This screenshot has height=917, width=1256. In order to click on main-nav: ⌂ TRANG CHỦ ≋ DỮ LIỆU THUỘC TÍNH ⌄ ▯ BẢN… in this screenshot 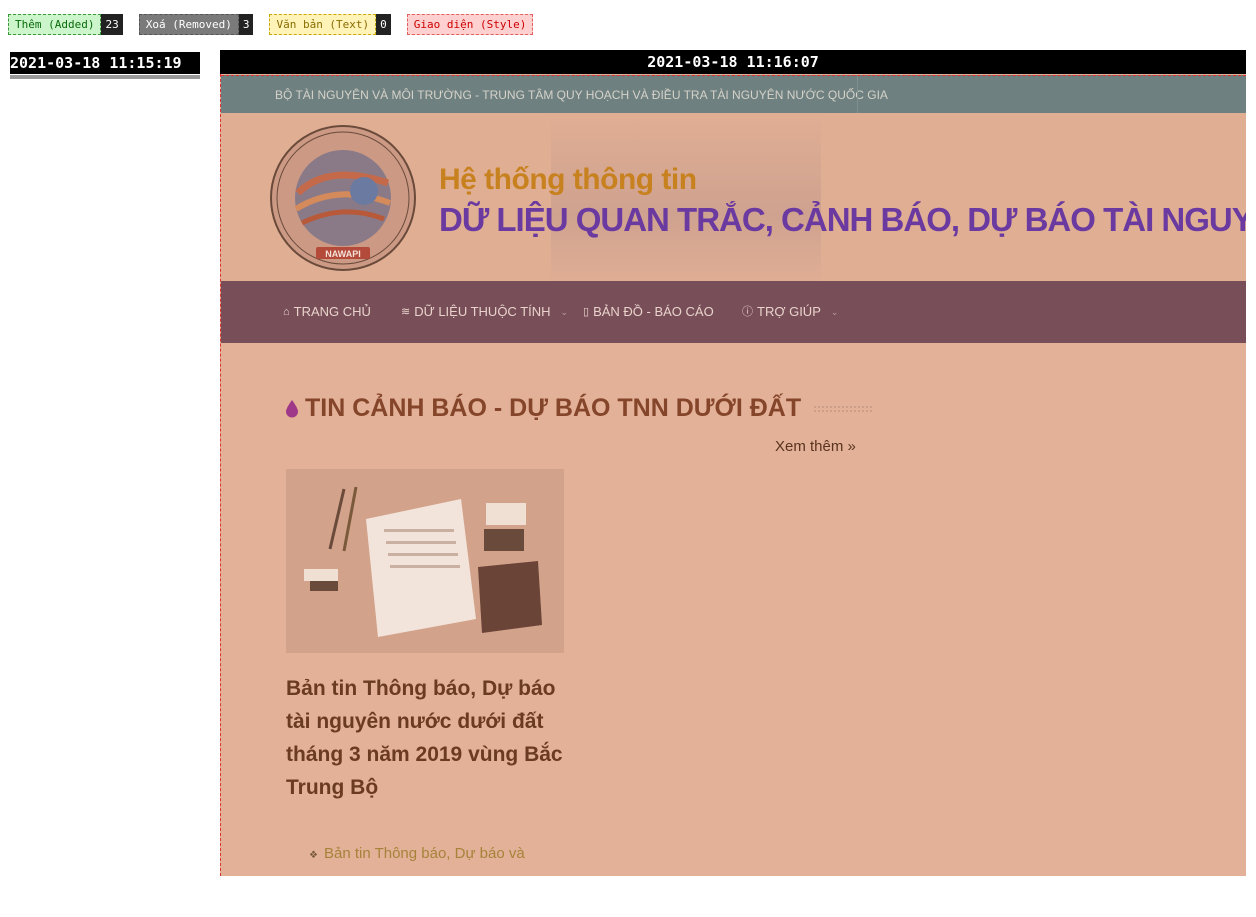, I will do `click(733, 312)`.